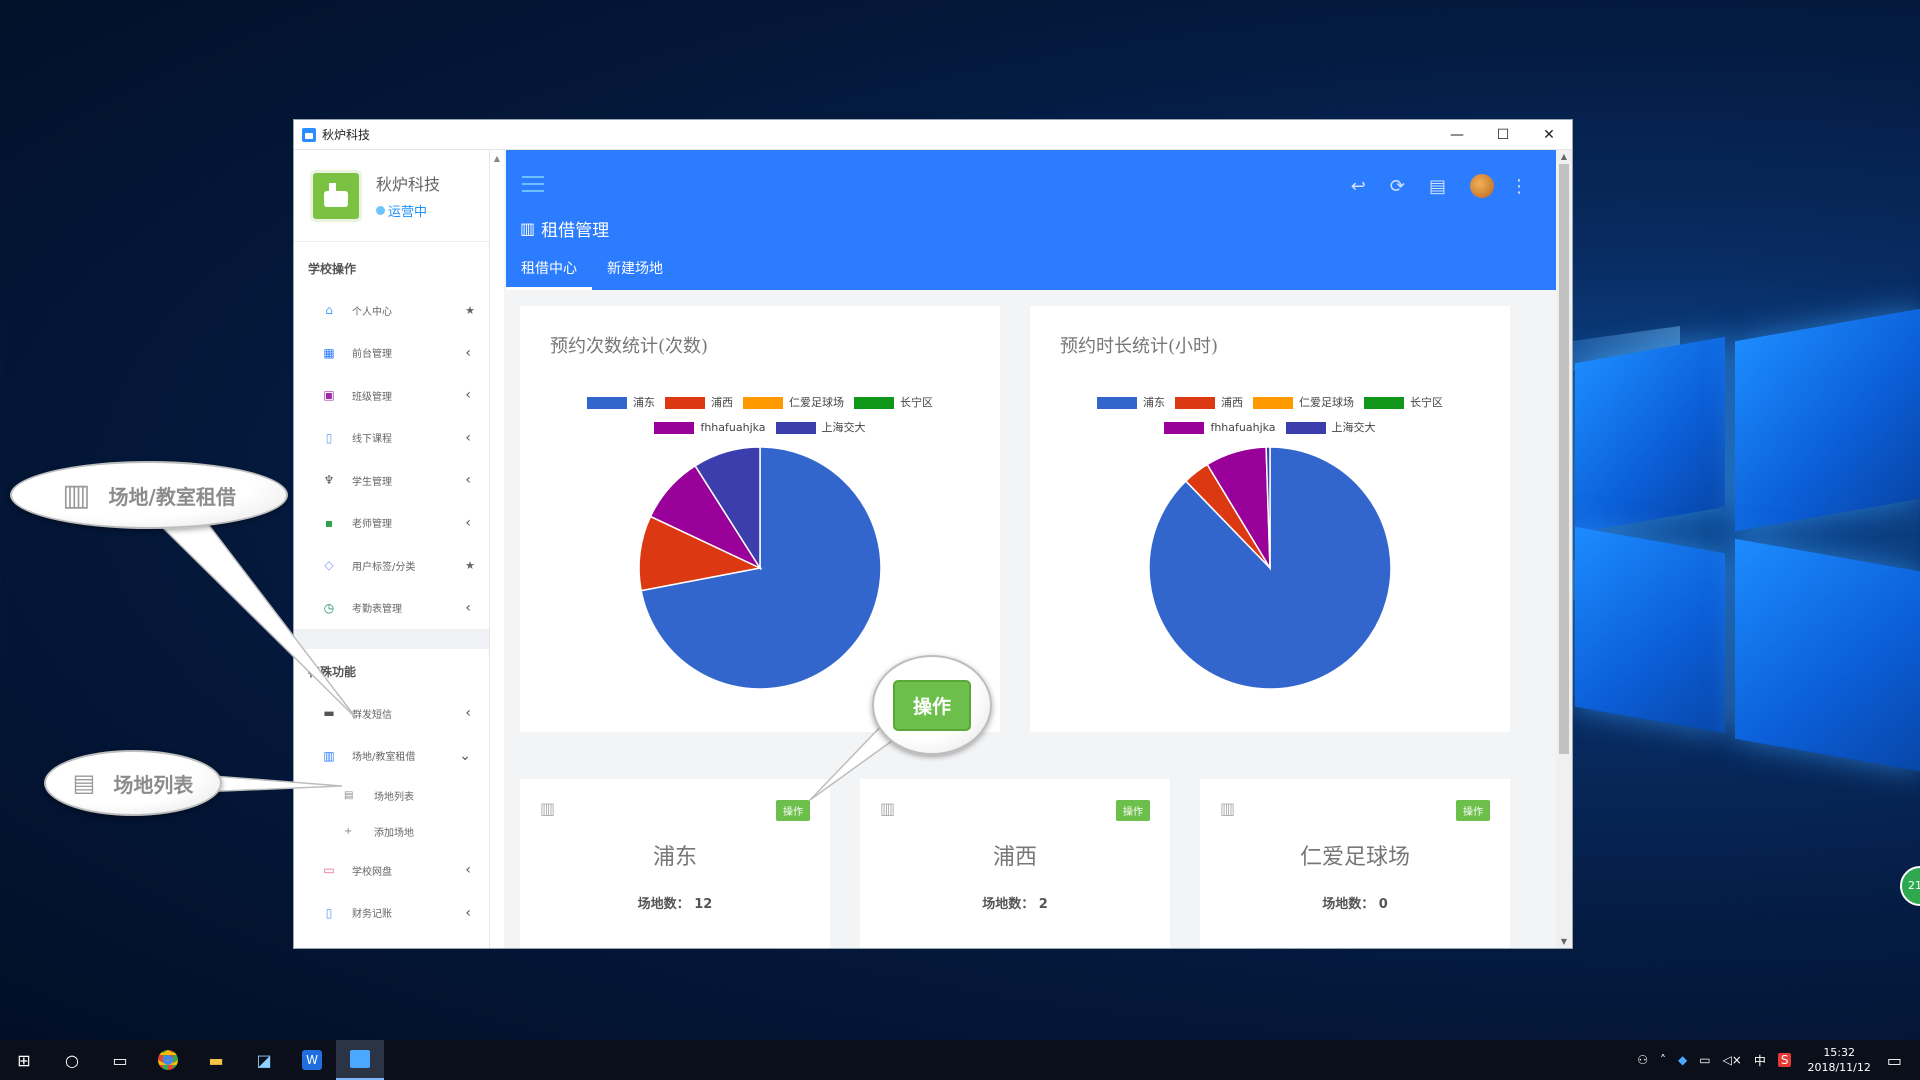 This screenshot has height=1080, width=1920. What do you see at coordinates (264, 1060) in the screenshot?
I see `notepad-icon: ◪` at bounding box center [264, 1060].